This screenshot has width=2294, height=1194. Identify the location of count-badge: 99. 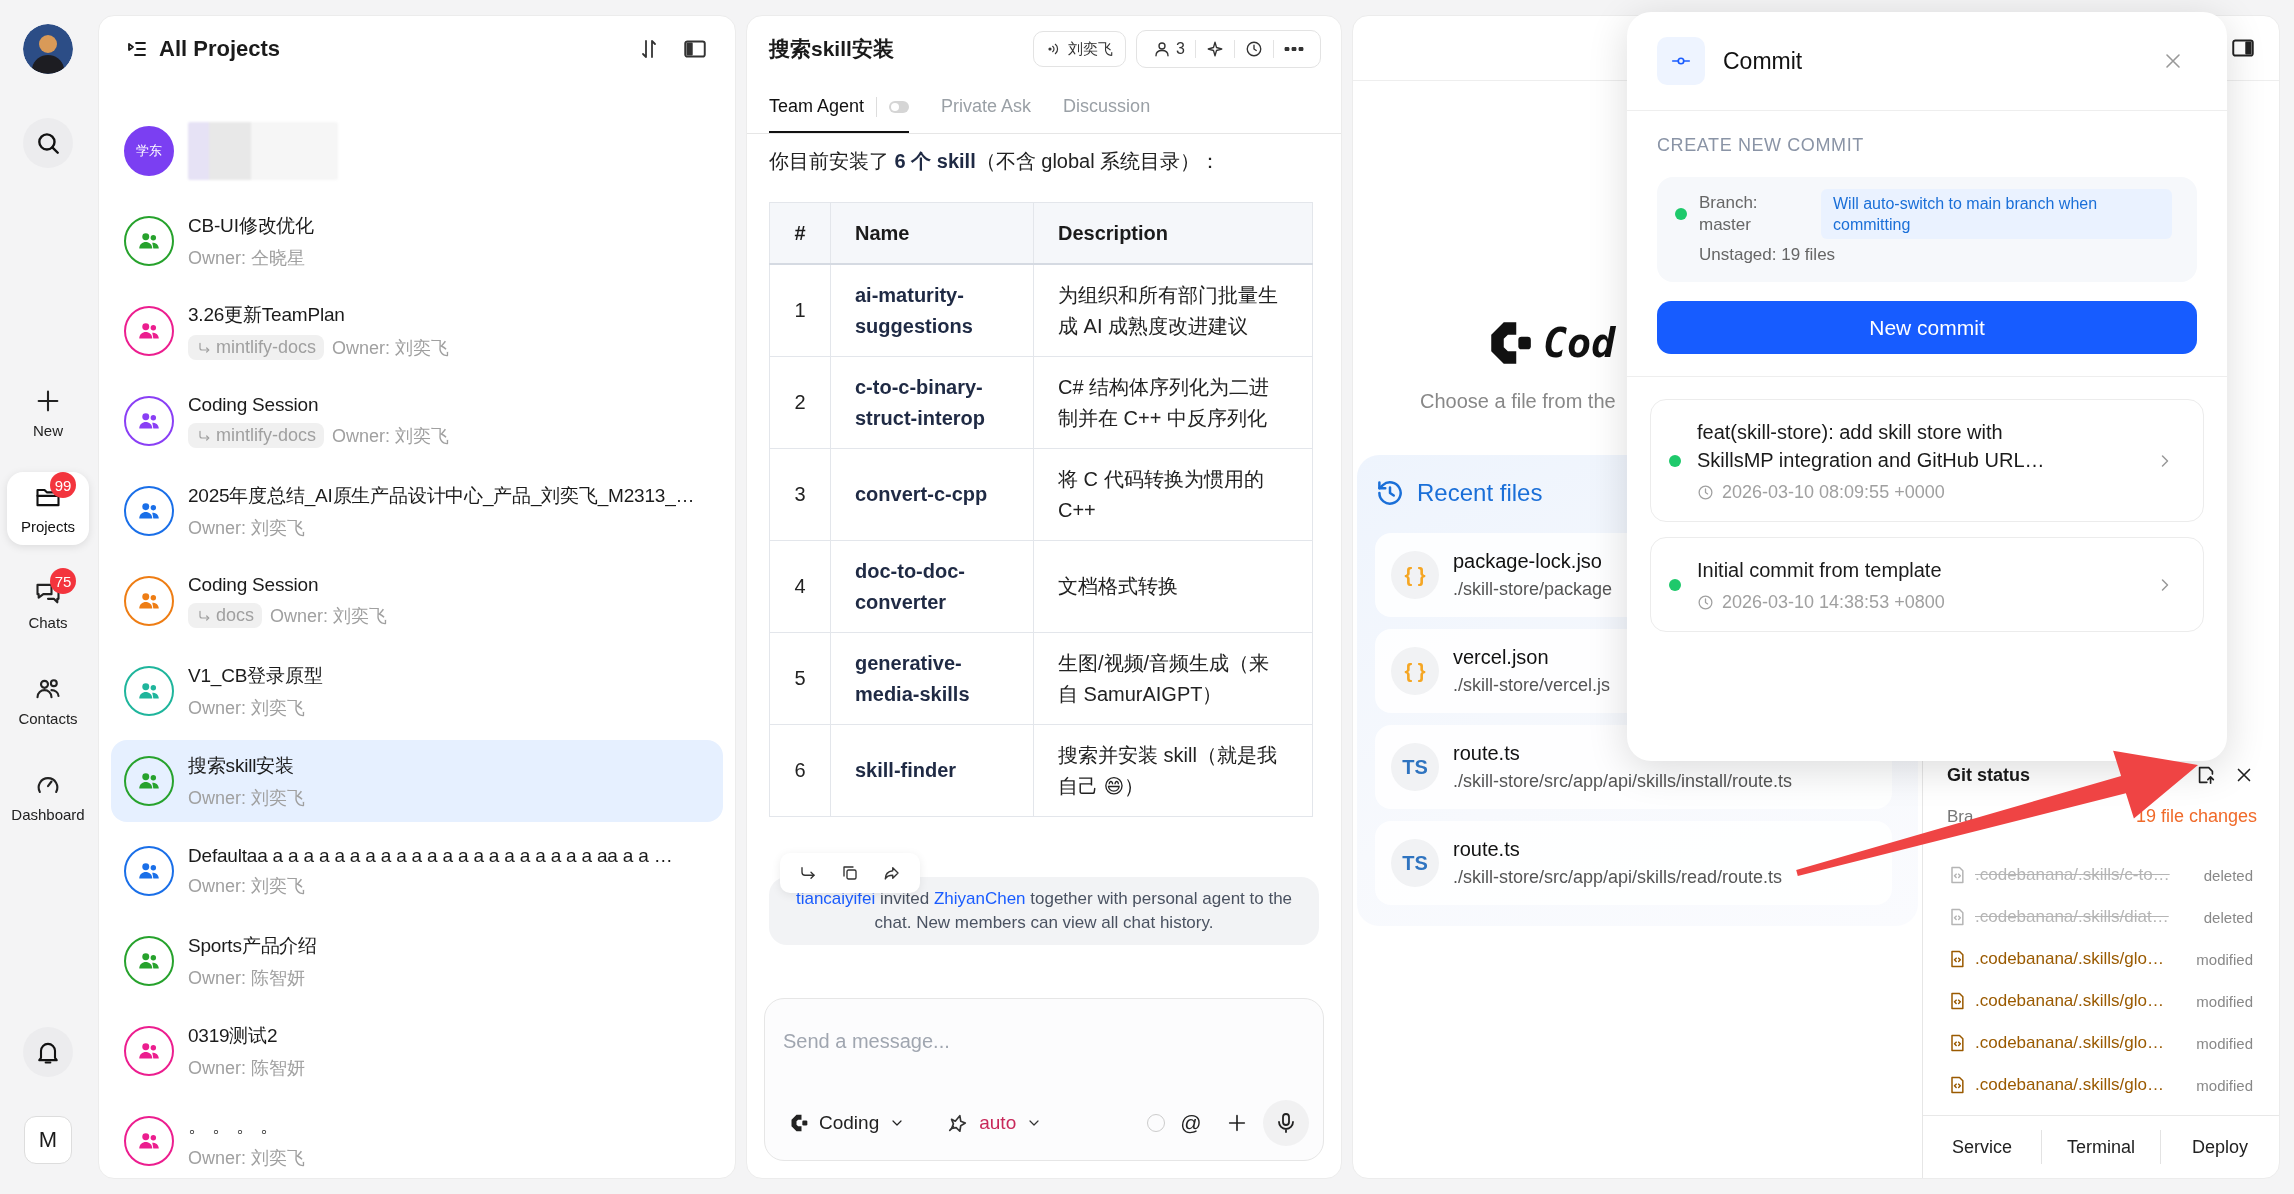
(63, 485).